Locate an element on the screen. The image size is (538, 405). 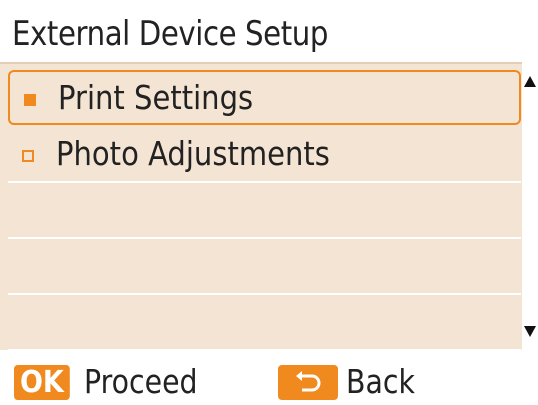
ok-button: OK is located at coordinates (42, 382).